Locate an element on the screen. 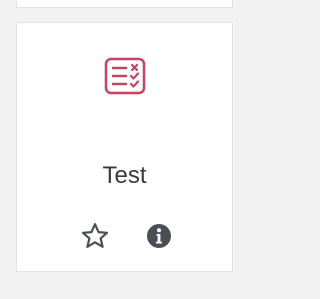  info-button is located at coordinates (159, 236).